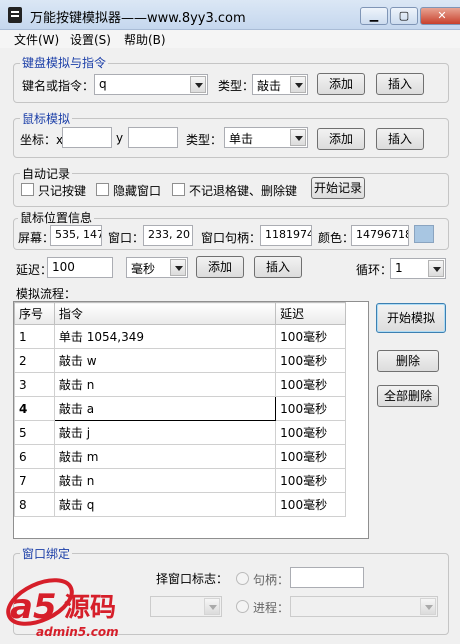 The height and width of the screenshot is (644, 460). Describe the element at coordinates (165, 456) in the screenshot. I see `row-cmd: 敲击 m` at that location.